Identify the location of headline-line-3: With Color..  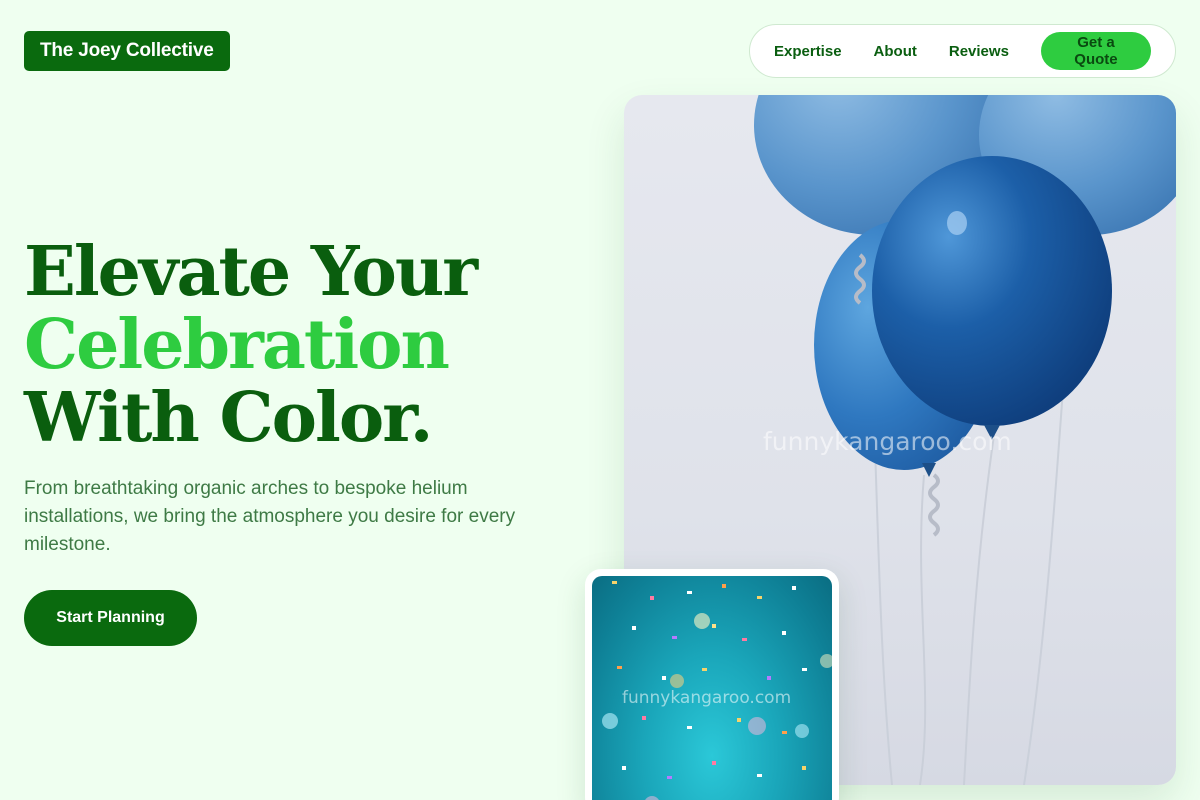
(228, 418).